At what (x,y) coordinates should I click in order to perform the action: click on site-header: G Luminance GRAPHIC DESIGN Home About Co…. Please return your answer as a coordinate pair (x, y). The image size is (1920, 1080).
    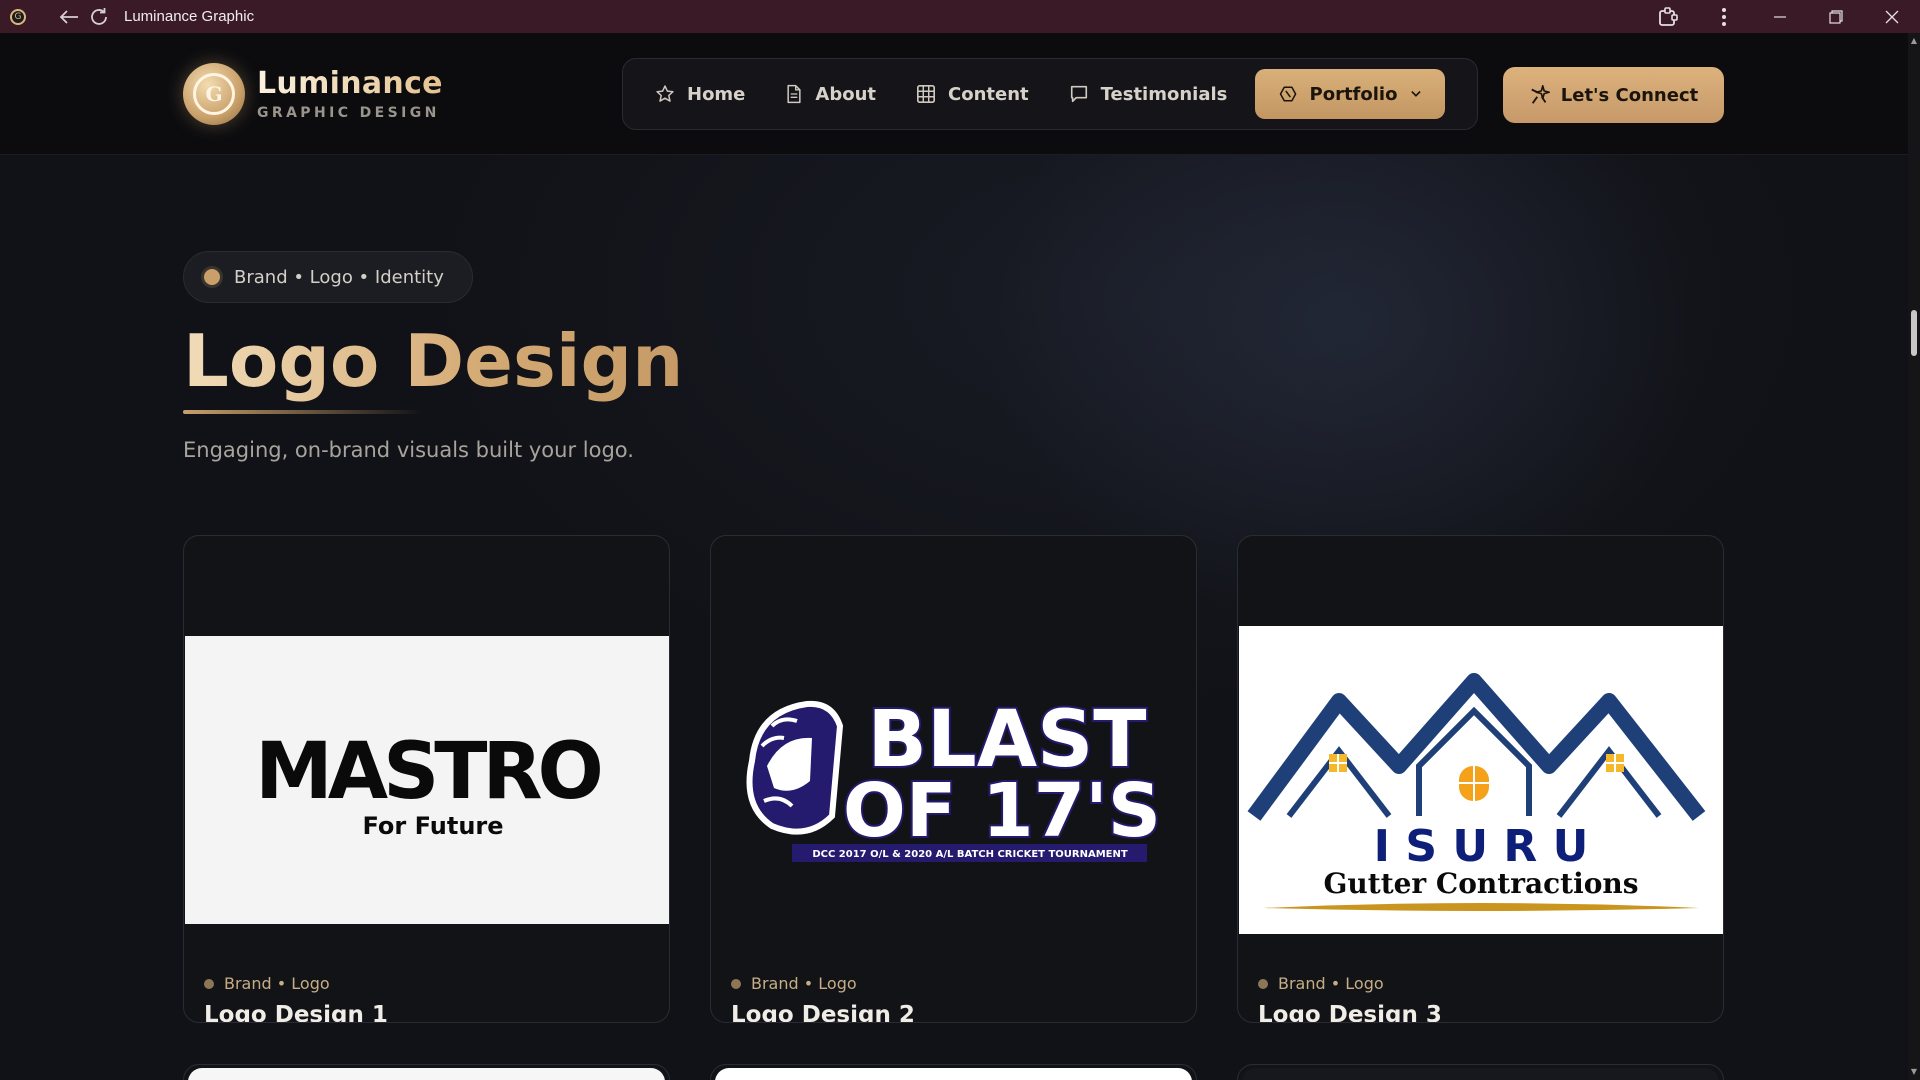
    Looking at the image, I should click on (954, 94).